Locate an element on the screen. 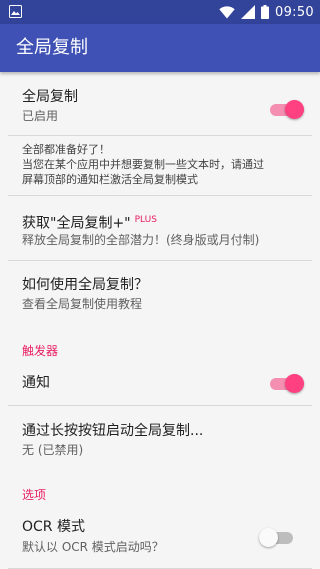  how-to-row: 如何使用全局复制？ 查看全局复制使用教程 is located at coordinates (160, 290).